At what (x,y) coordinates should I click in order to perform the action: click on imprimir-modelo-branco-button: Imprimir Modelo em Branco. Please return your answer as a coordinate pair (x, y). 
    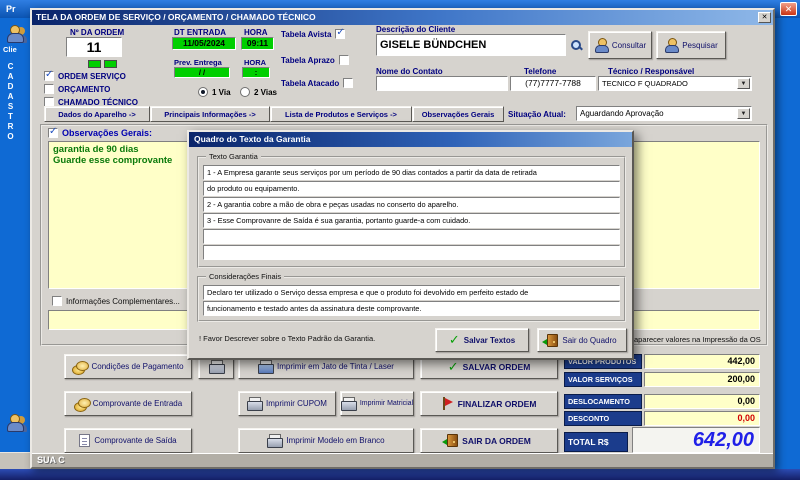
    Looking at the image, I should click on (326, 440).